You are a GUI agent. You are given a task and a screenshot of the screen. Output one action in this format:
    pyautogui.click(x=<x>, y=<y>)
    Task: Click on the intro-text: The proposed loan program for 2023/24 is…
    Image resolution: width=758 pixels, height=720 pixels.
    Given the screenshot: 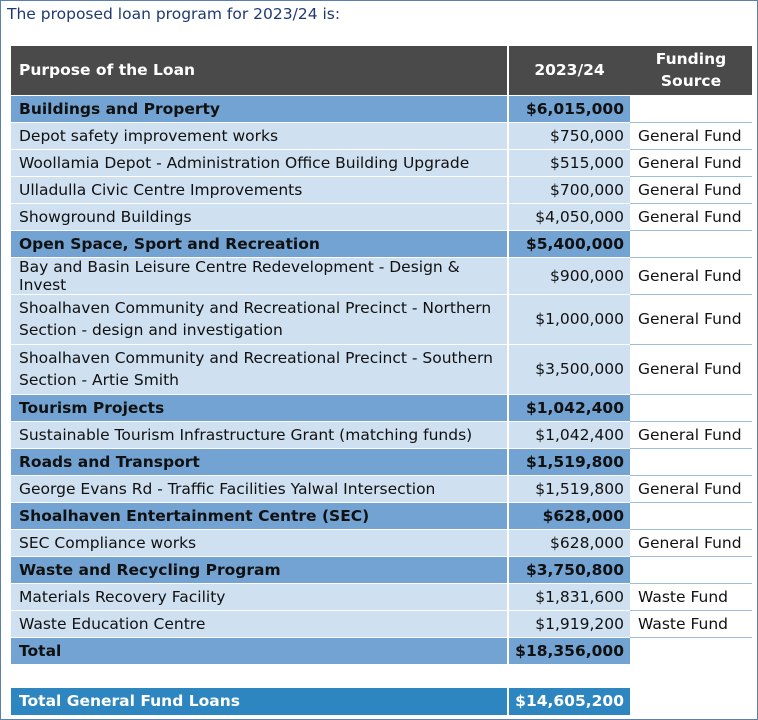 What is the action you would take?
    pyautogui.click(x=174, y=14)
    